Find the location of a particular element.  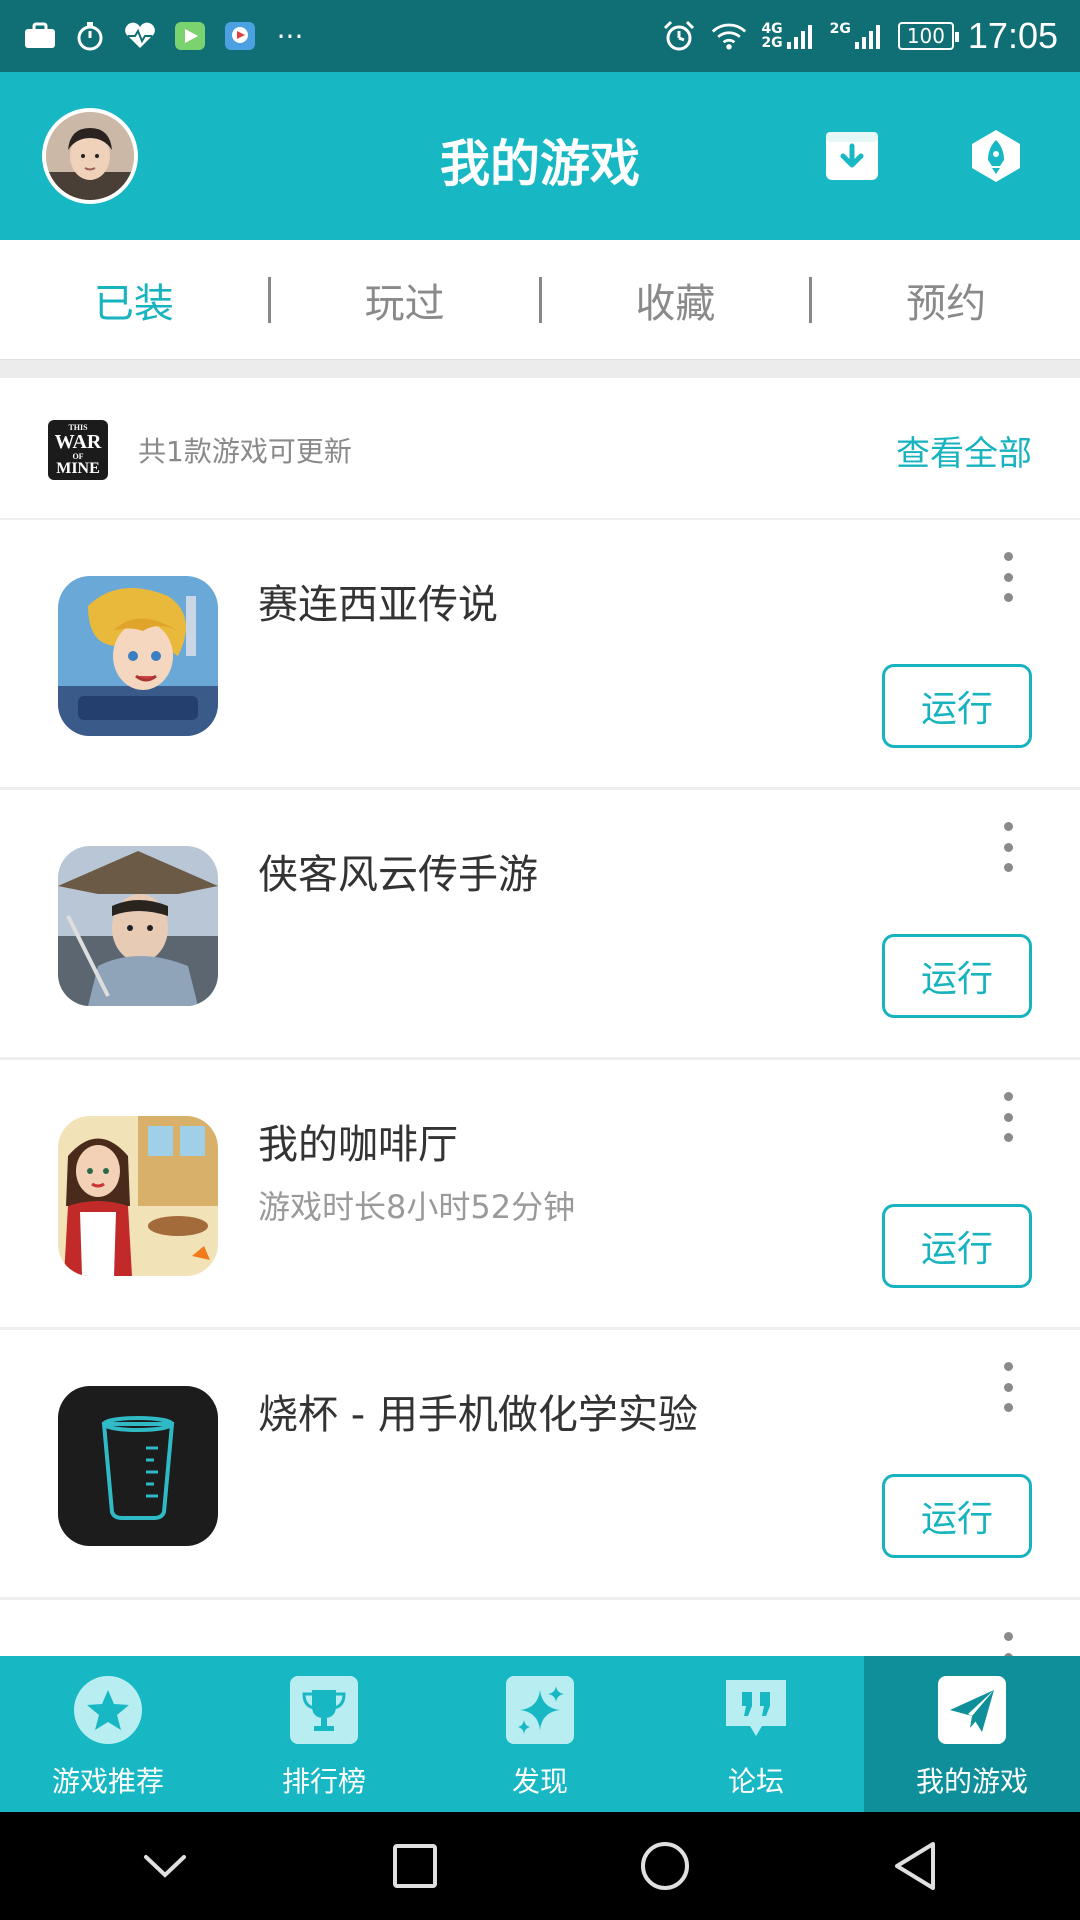

update-count-text: 共1款游戏可更新 is located at coordinates (245, 451).